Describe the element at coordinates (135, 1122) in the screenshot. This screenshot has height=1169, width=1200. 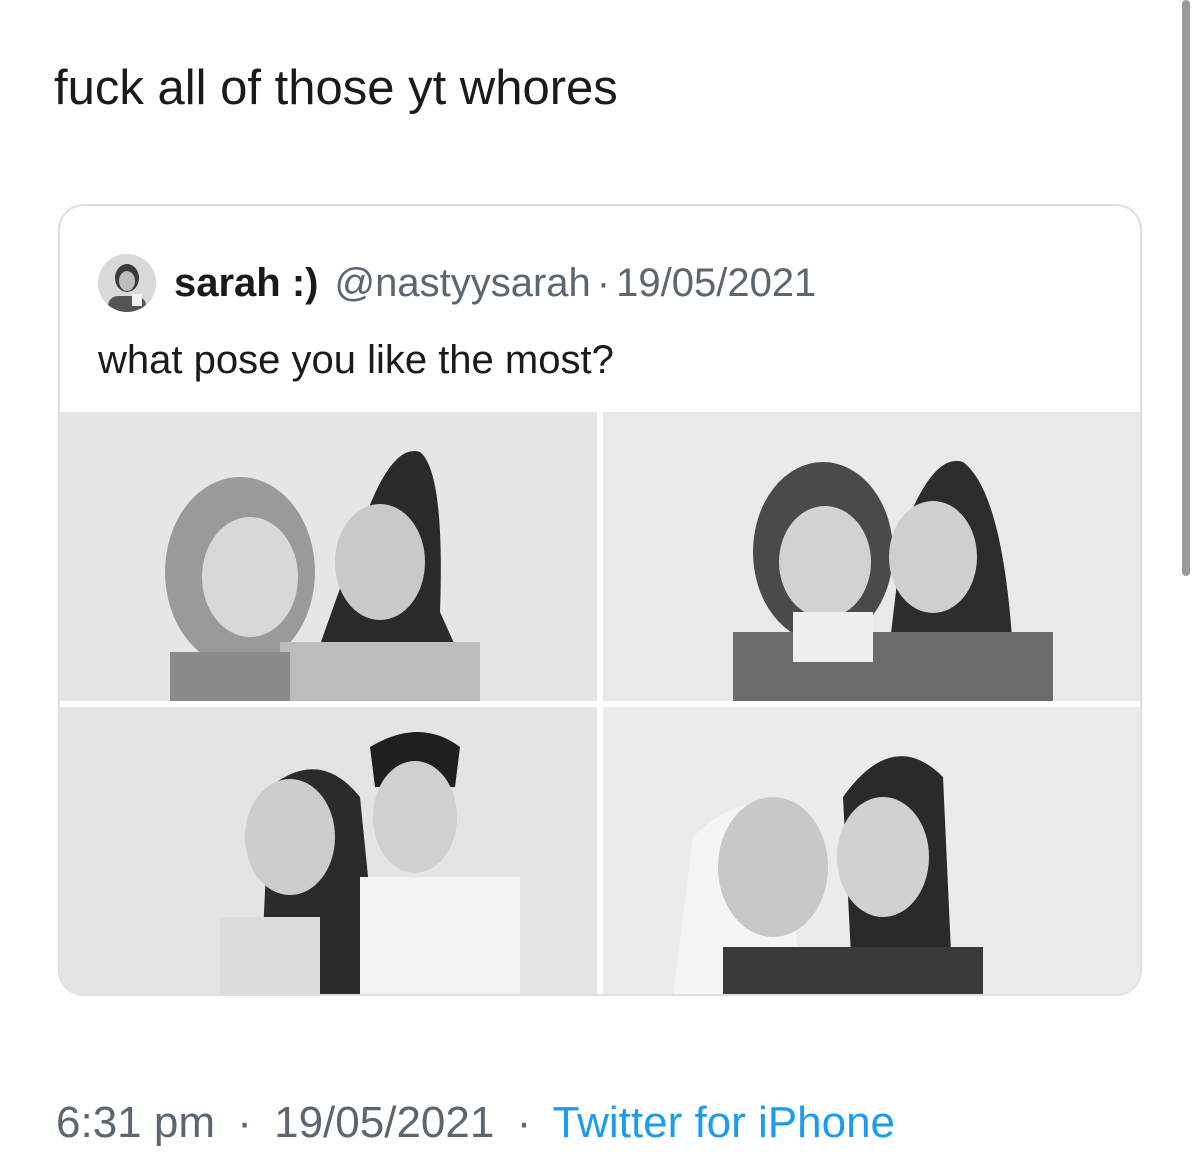
I see `tweet-time: 6:31 pm` at that location.